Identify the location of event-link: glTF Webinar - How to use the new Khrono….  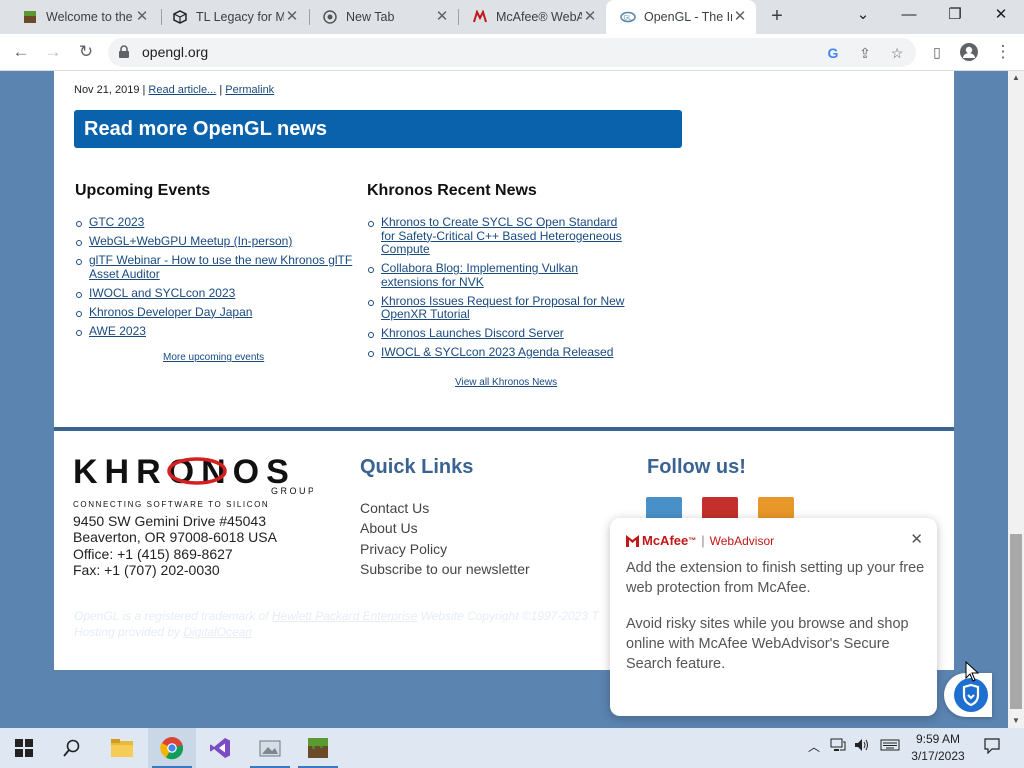
(220, 267).